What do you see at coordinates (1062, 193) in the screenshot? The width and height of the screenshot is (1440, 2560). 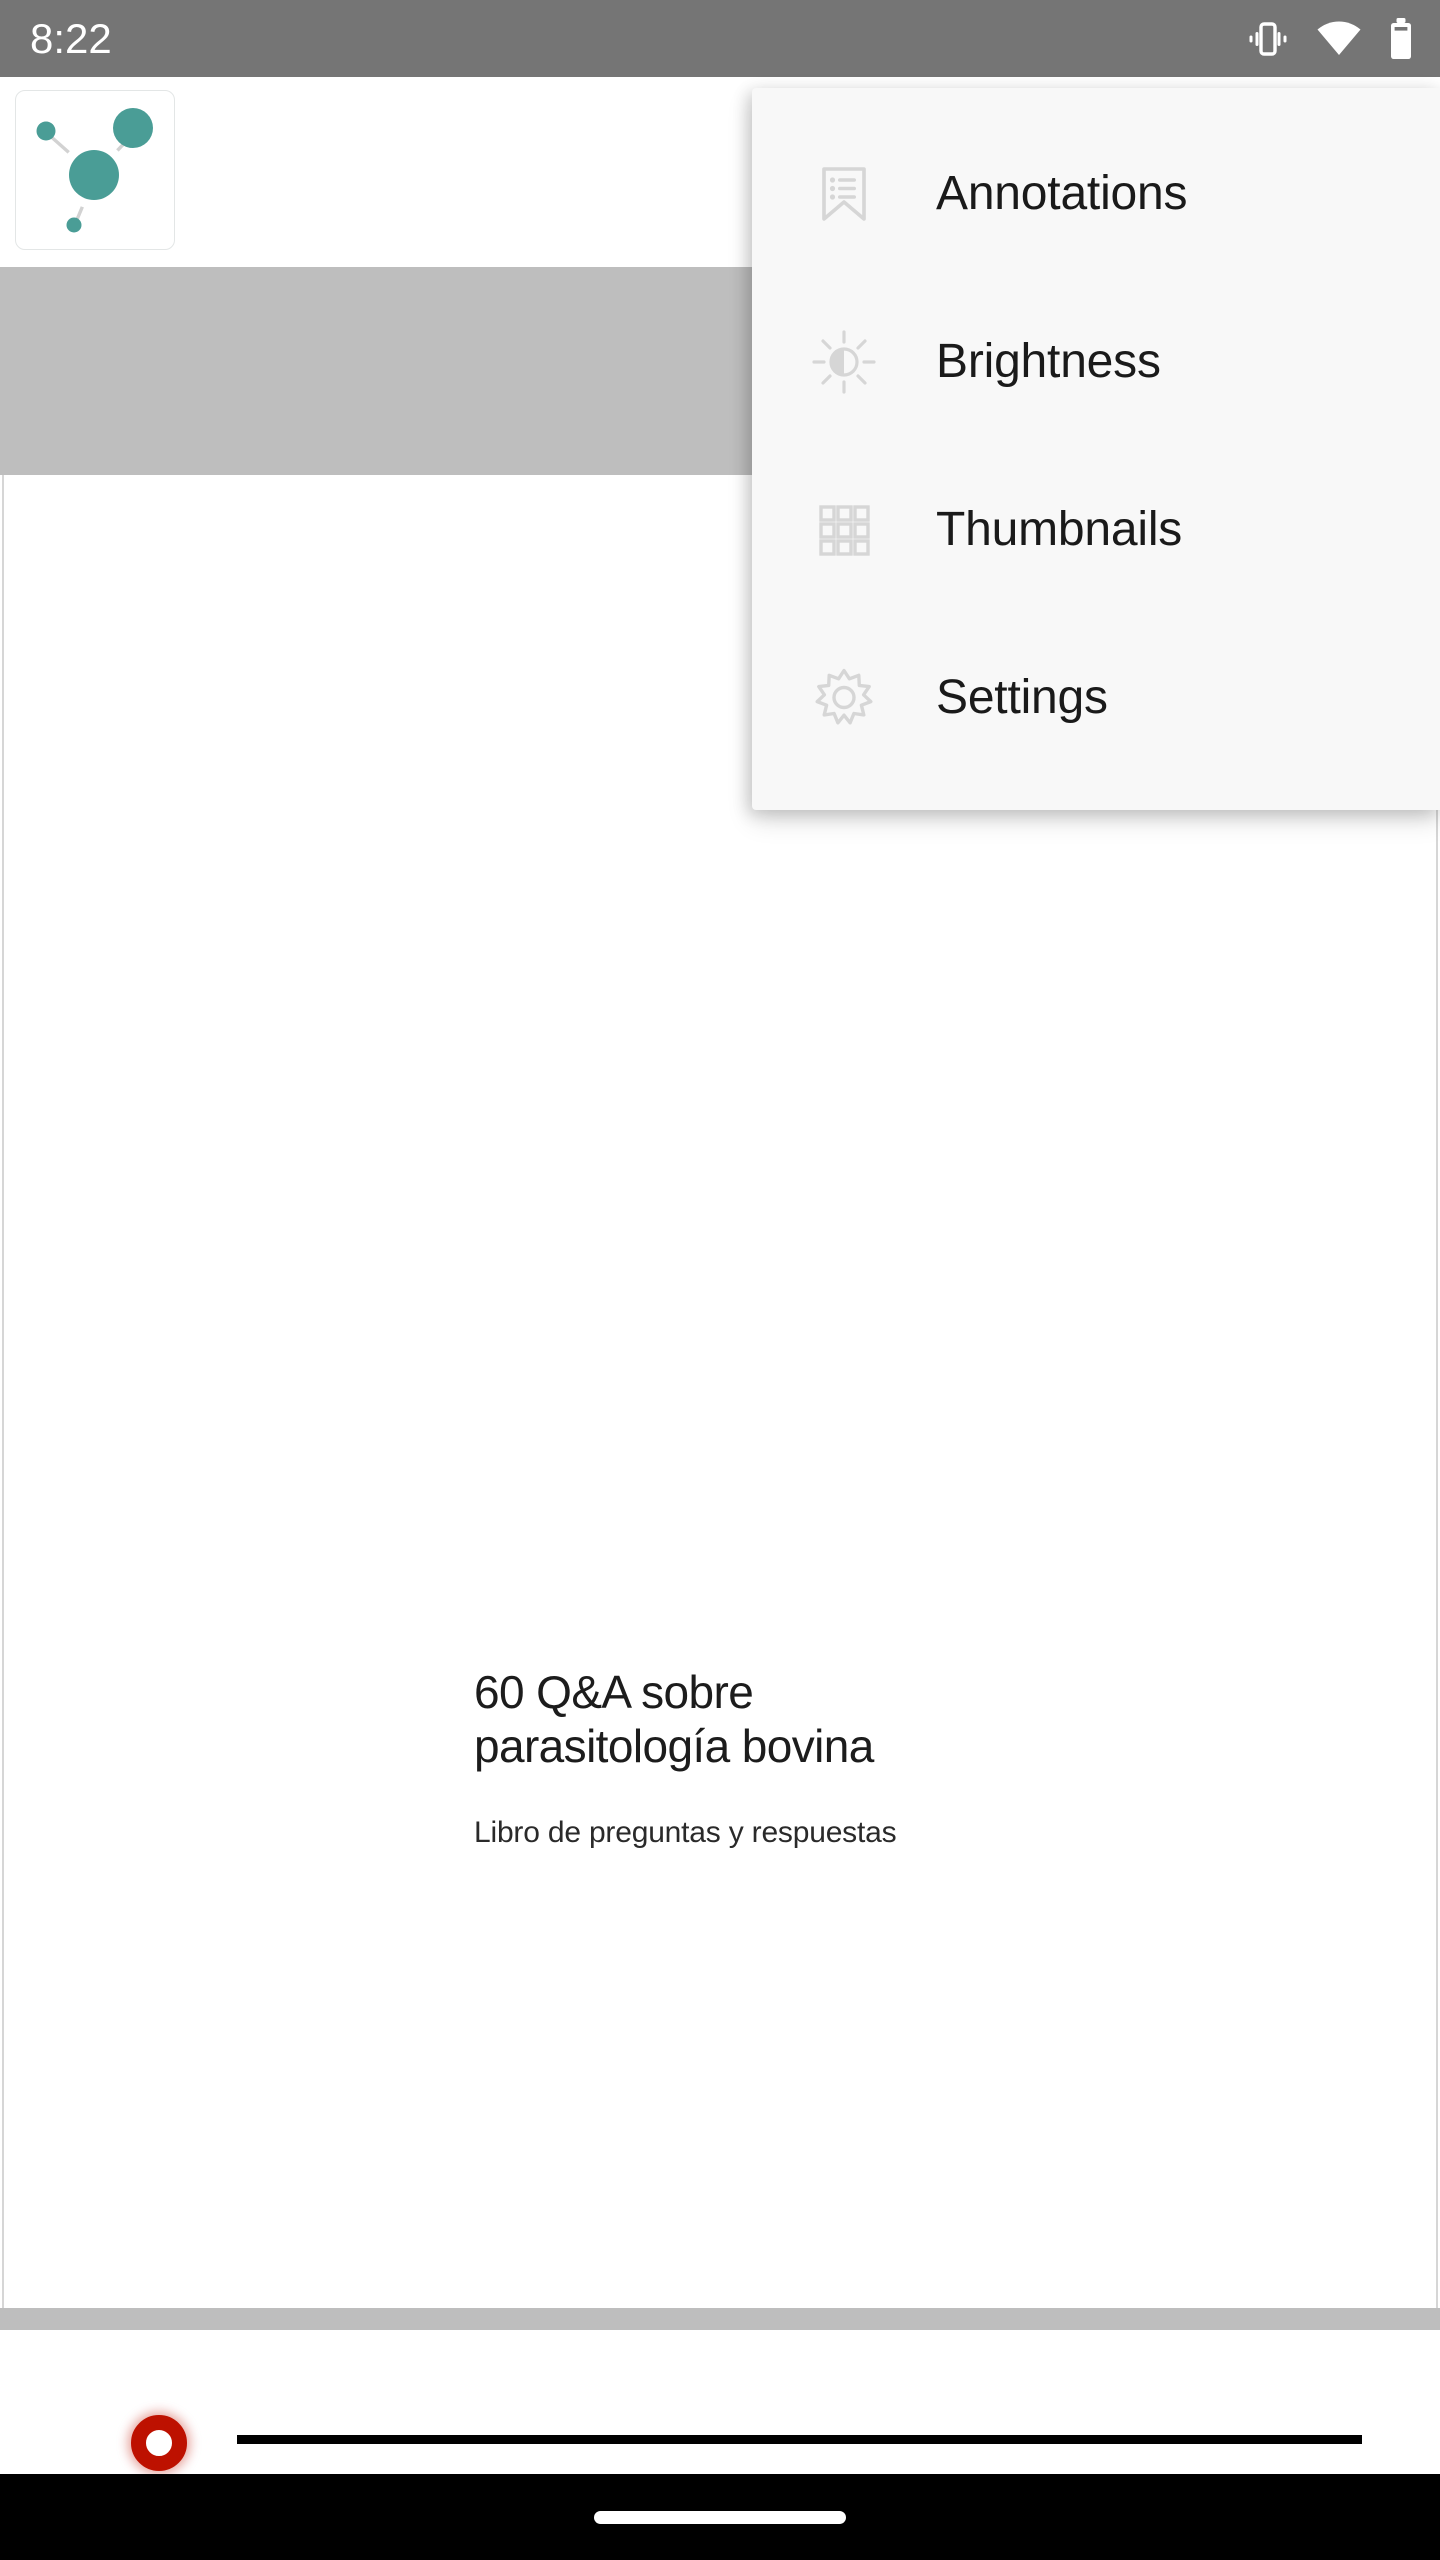 I see `menu-item-label: Annotations` at bounding box center [1062, 193].